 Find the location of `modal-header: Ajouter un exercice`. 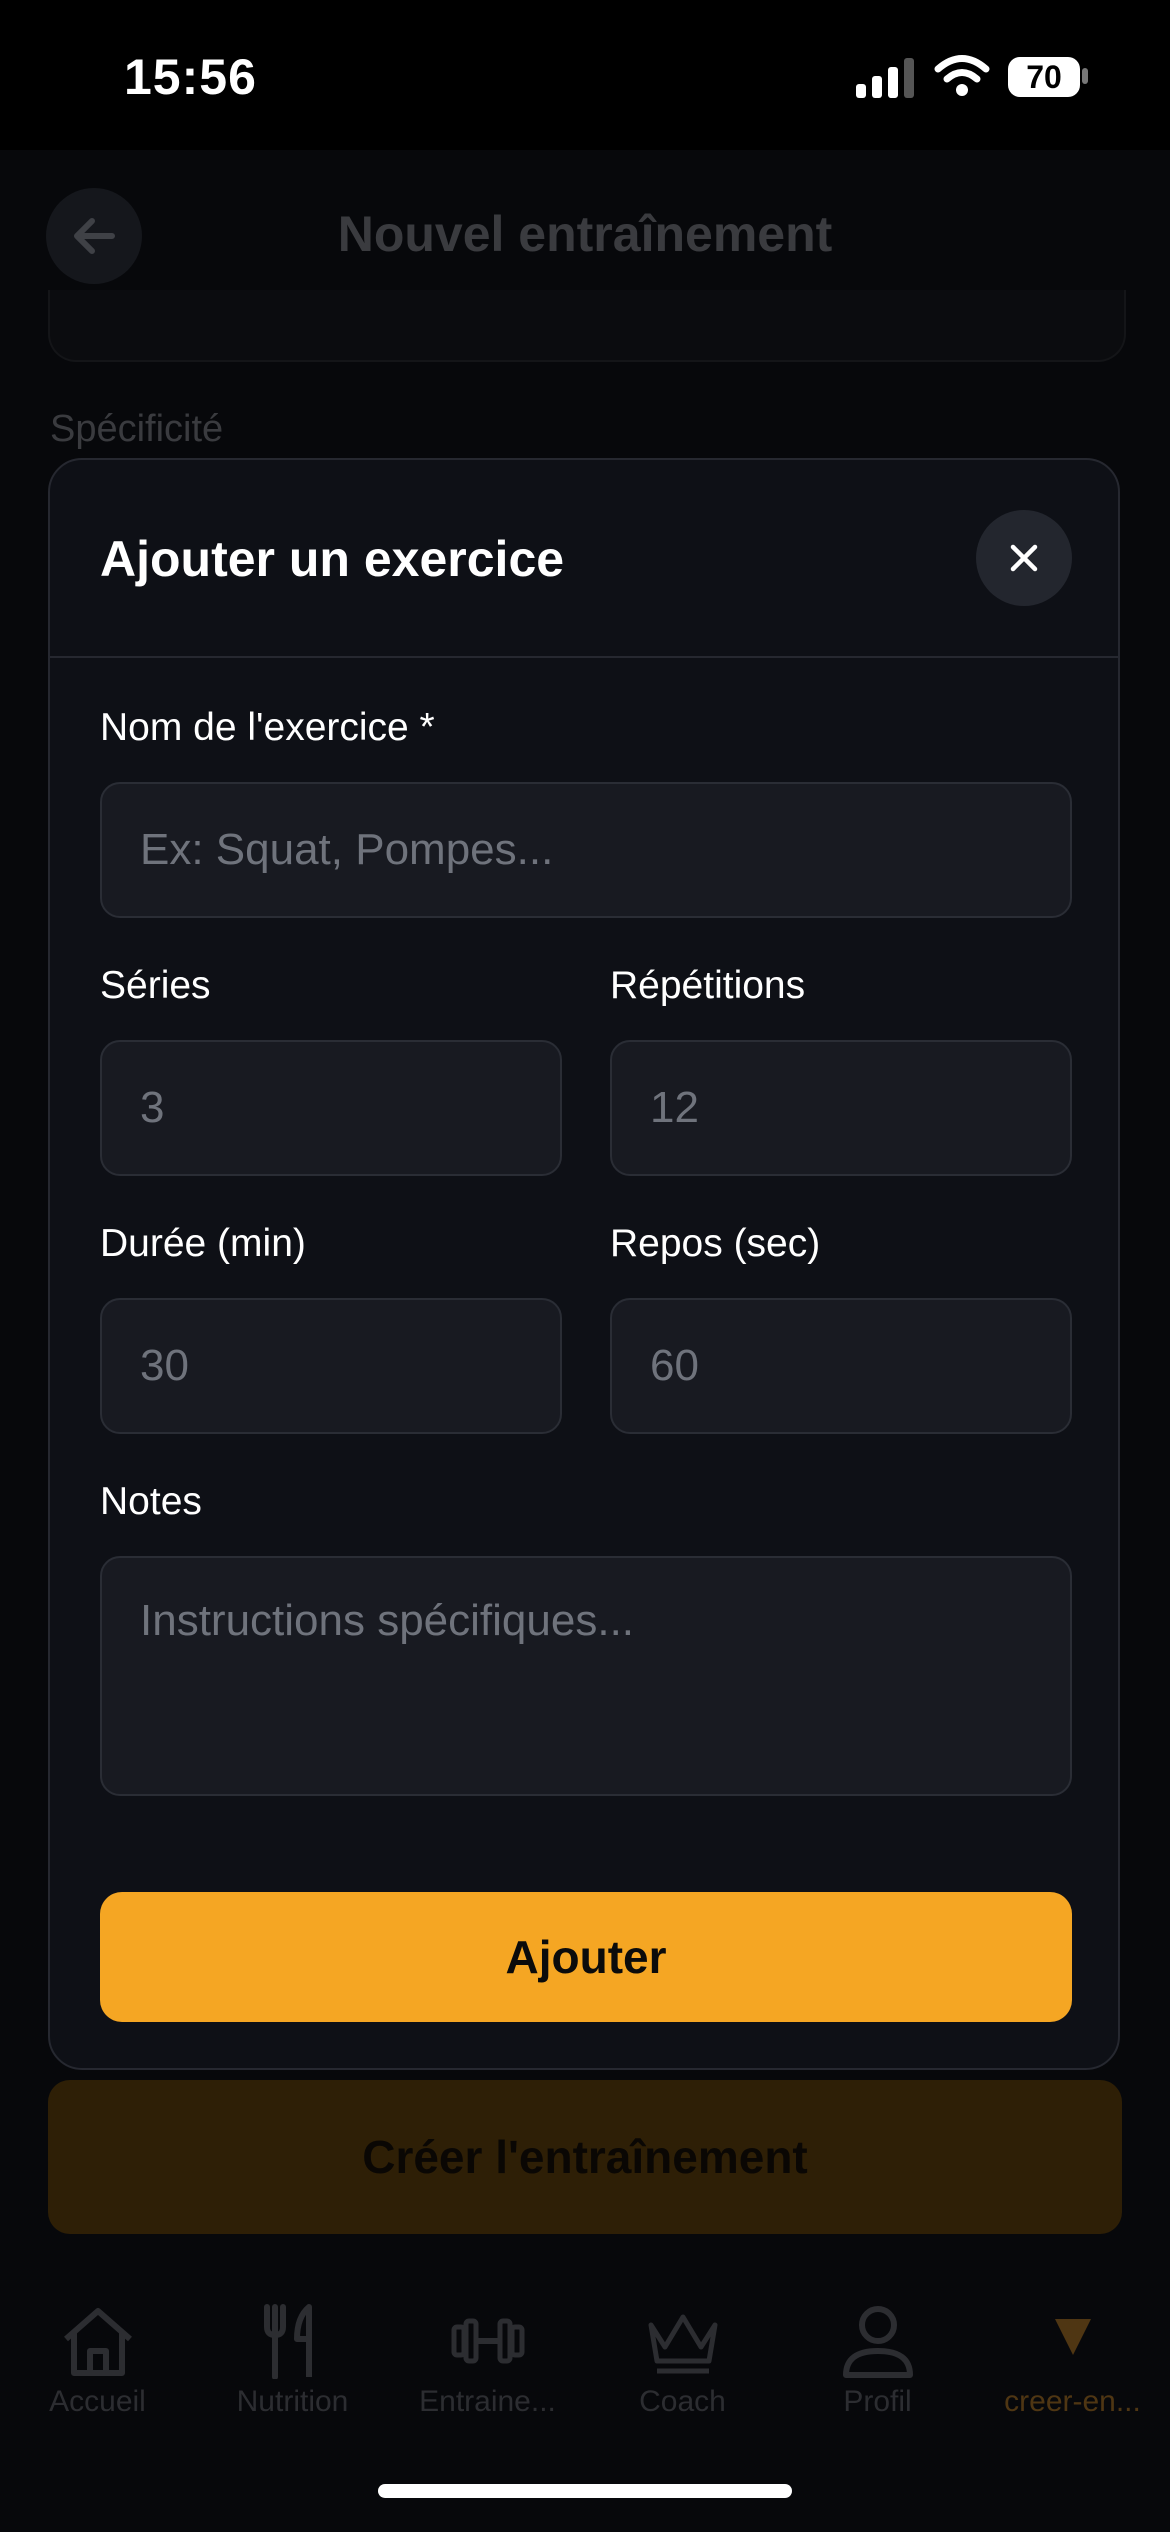

modal-header: Ajouter un exercice is located at coordinates (584, 559).